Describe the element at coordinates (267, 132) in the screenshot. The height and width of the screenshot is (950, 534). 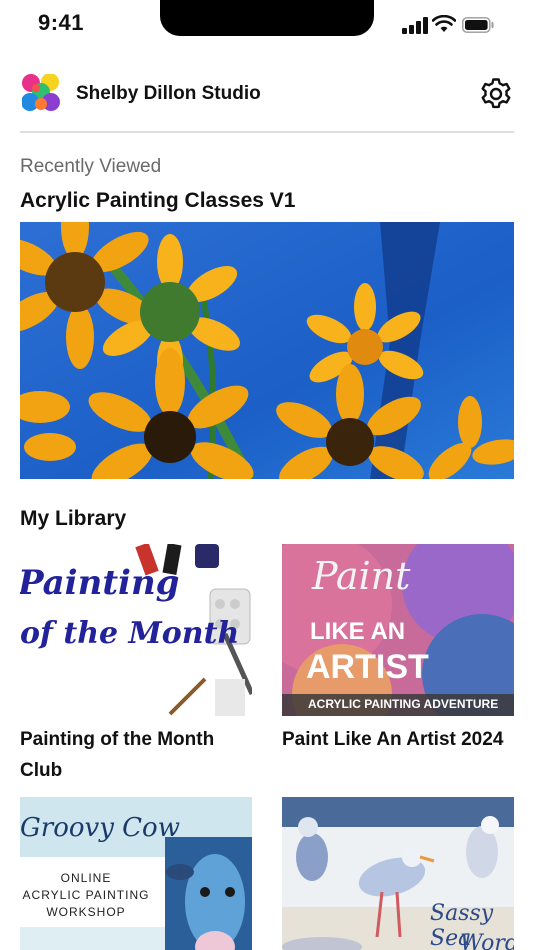
I see `header-divider` at that location.